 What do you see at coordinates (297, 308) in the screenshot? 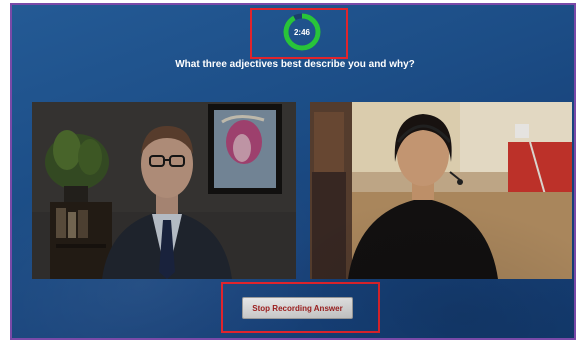
I see `stop-recording-button: Stop Recording Answer` at bounding box center [297, 308].